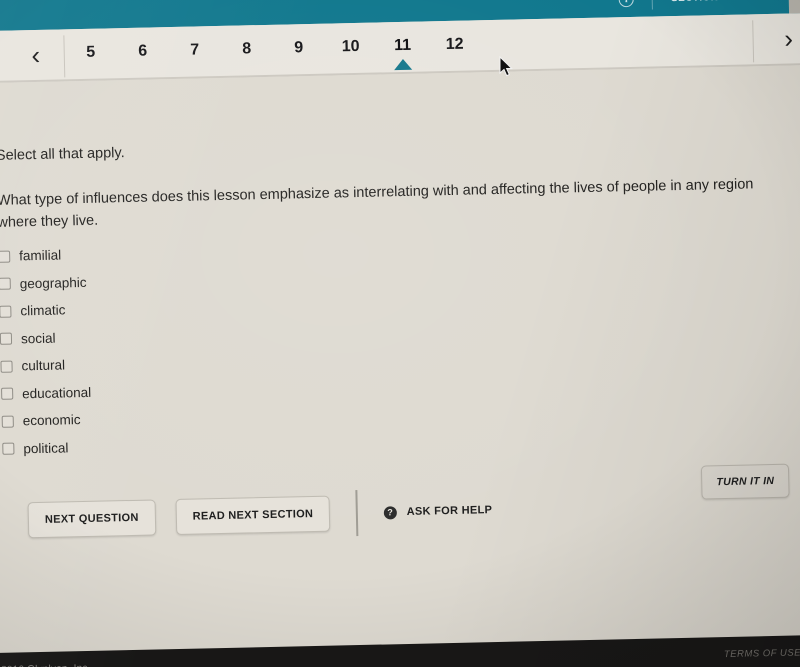 This screenshot has height=667, width=800. Describe the element at coordinates (723, 0) in the screenshot. I see `section-number: 4` at that location.